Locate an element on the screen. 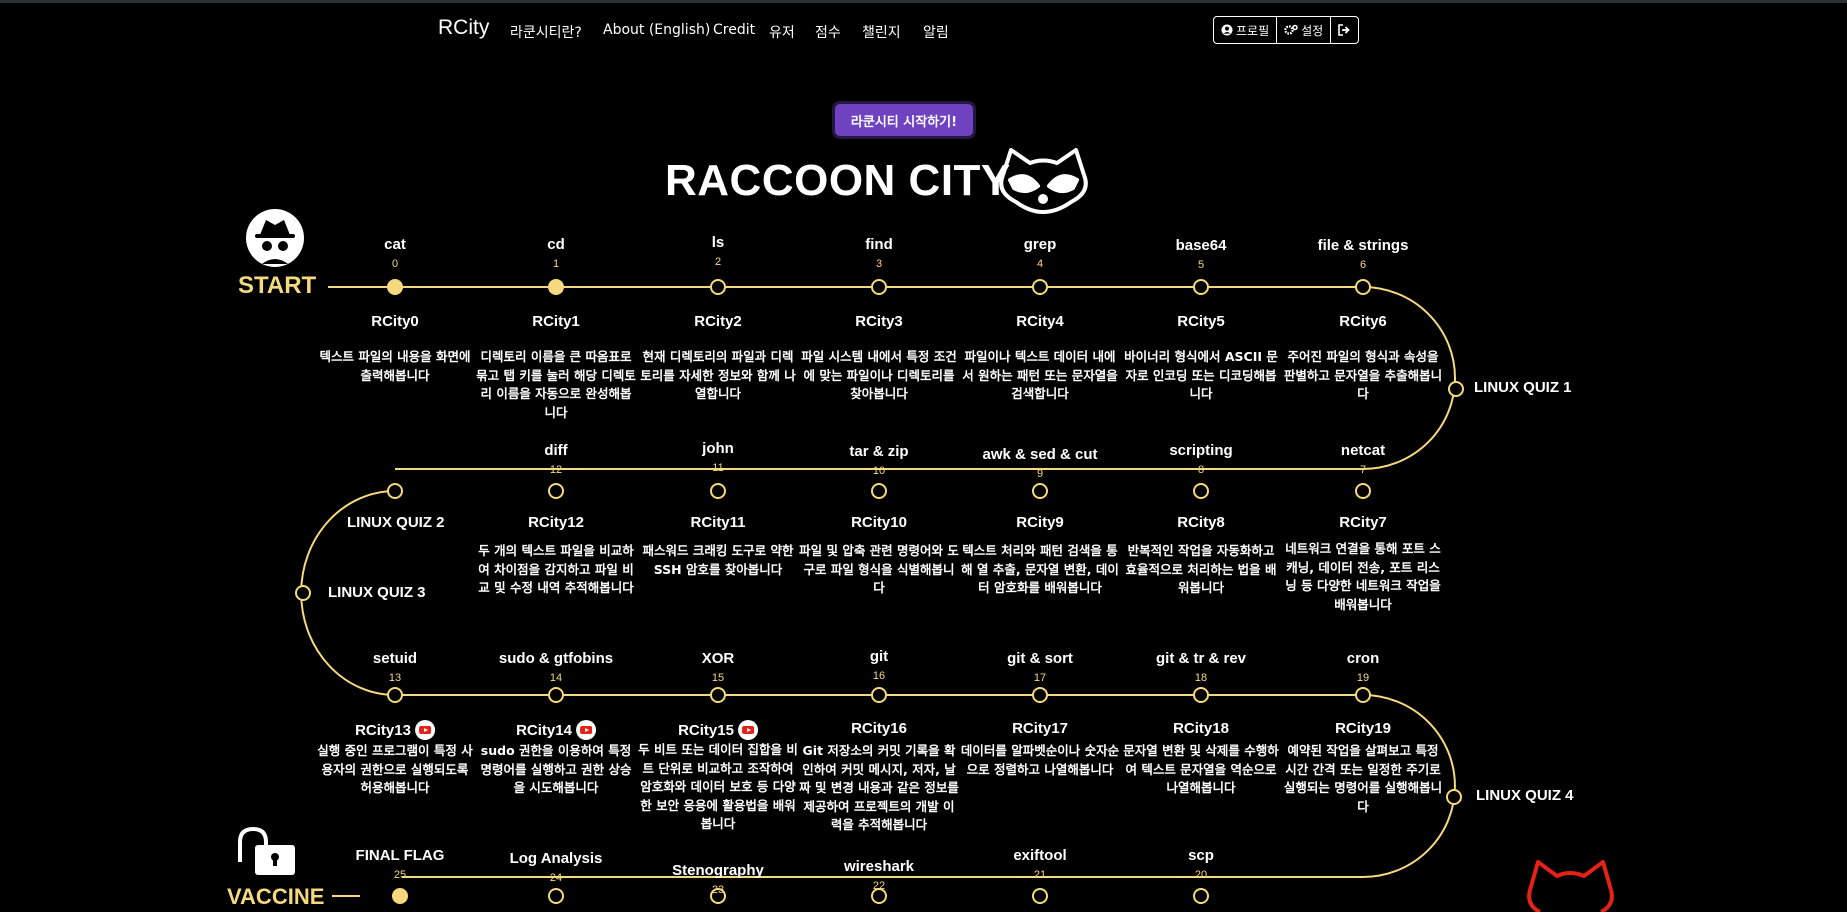  stage-command-label: XOR is located at coordinates (718, 658).